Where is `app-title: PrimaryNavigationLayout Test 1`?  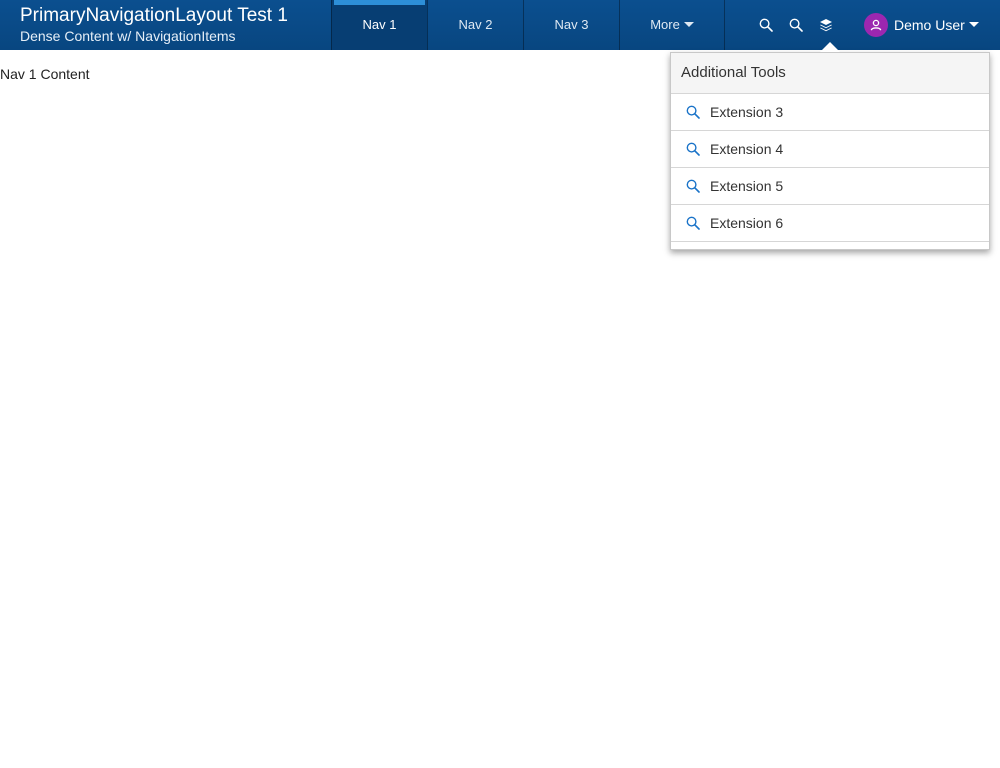 app-title: PrimaryNavigationLayout Test 1 is located at coordinates (154, 15).